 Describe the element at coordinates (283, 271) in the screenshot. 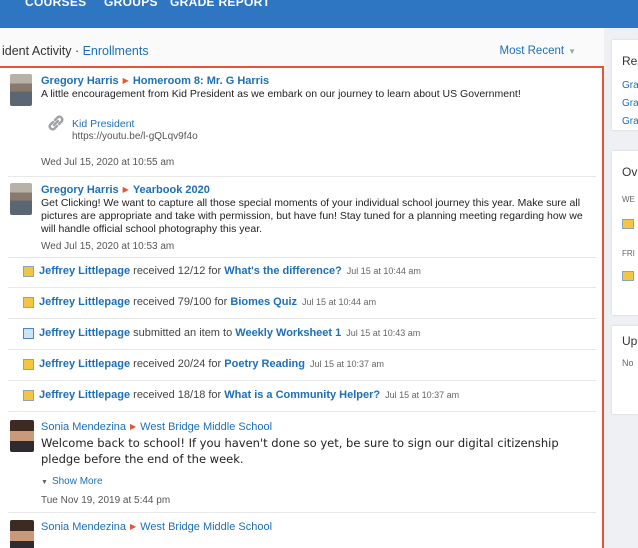

I see `assignment-link: What's the difference?` at that location.